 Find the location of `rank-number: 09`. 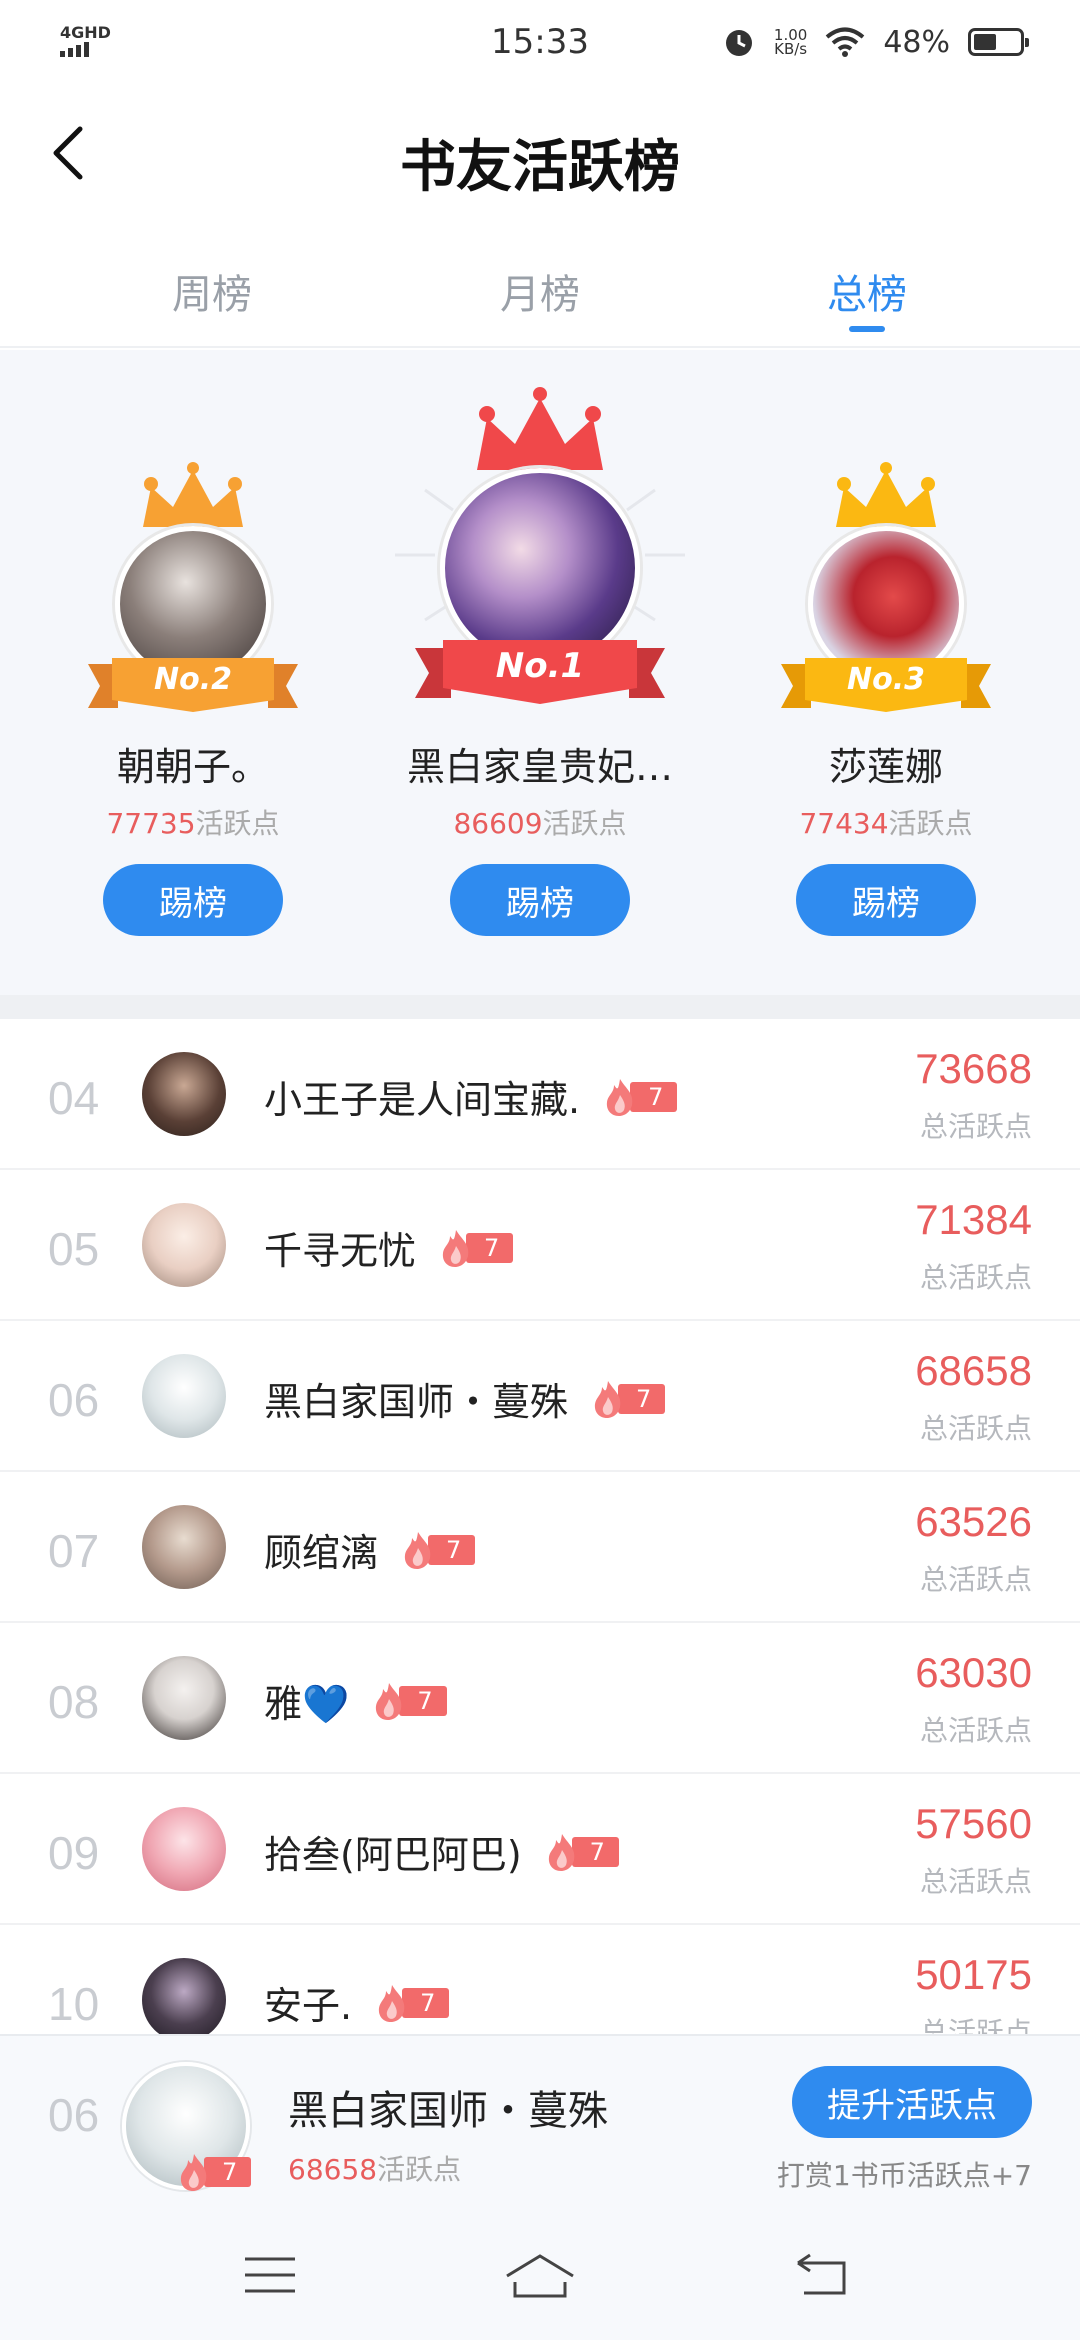

rank-number: 09 is located at coordinates (74, 1853).